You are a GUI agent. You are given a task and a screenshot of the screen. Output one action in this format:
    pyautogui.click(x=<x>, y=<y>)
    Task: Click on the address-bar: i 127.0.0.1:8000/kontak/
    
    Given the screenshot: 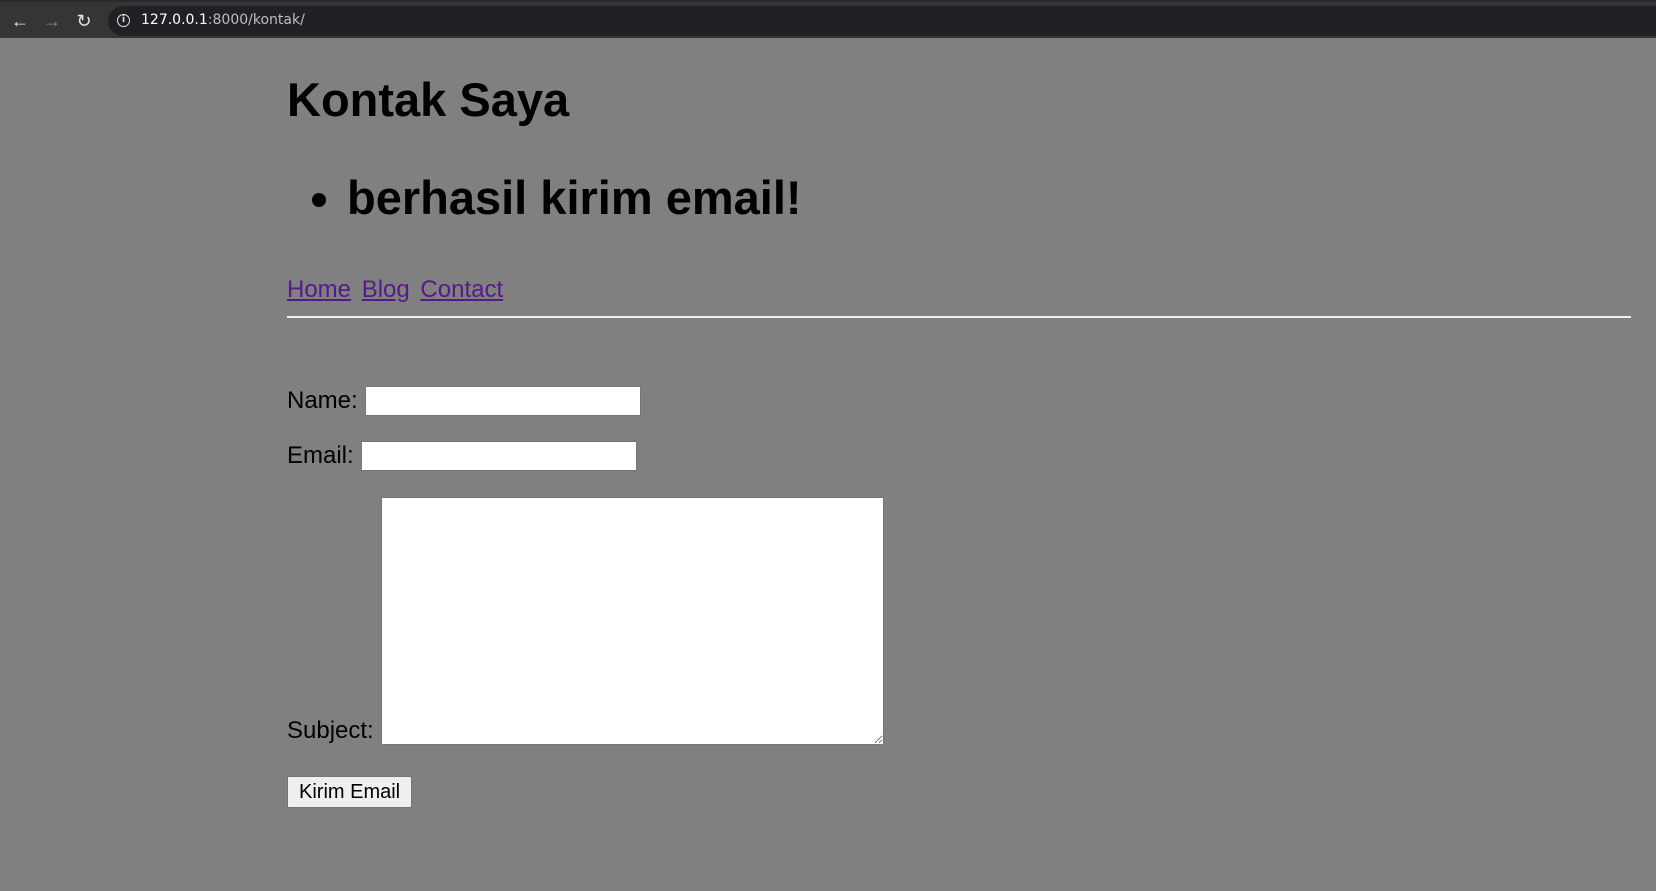 What is the action you would take?
    pyautogui.click(x=882, y=21)
    